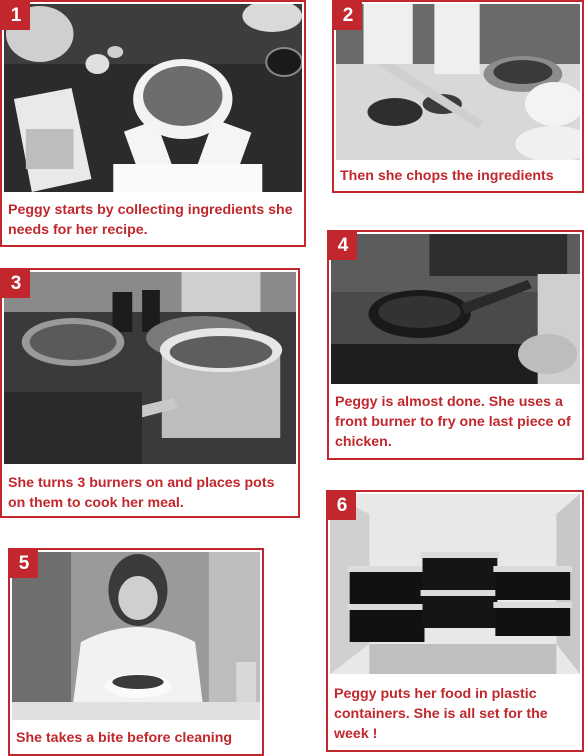 This screenshot has height=756, width=584. I want to click on step-panel-2: 2 Then she chops the ingredients, so click(458, 96).